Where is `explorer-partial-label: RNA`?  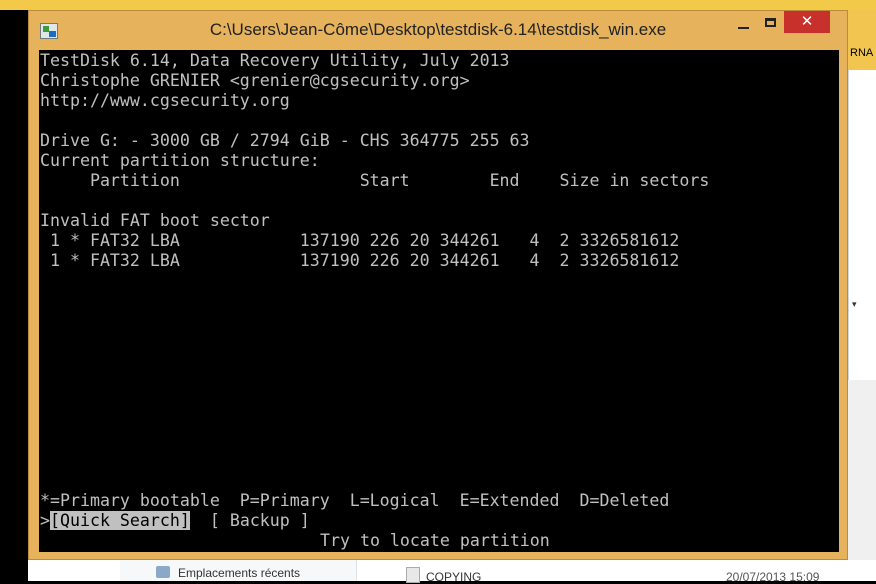
explorer-partial-label: RNA is located at coordinates (862, 53).